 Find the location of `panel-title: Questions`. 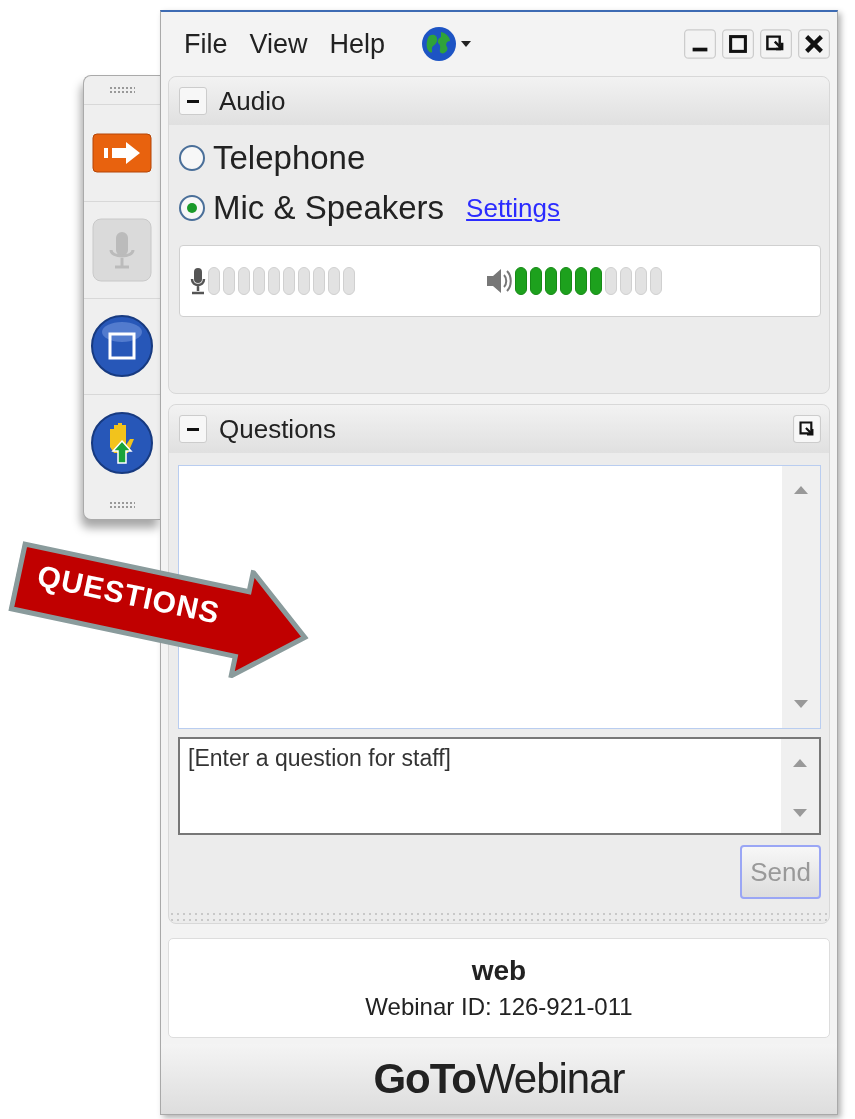

panel-title: Questions is located at coordinates (278, 429).